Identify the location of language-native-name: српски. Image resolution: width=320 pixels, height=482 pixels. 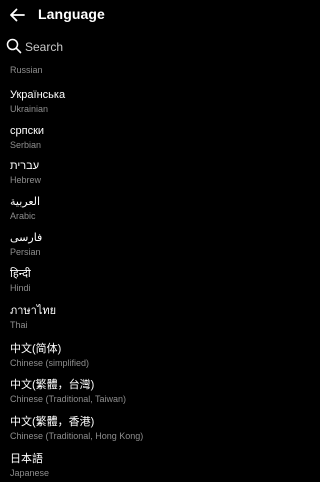
(27, 131).